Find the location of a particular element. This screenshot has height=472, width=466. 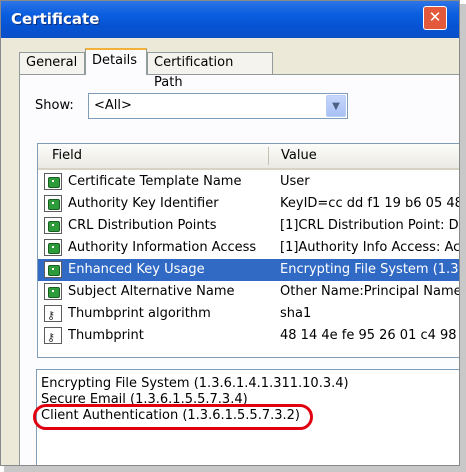

close-button: ✕ is located at coordinates (435, 18).